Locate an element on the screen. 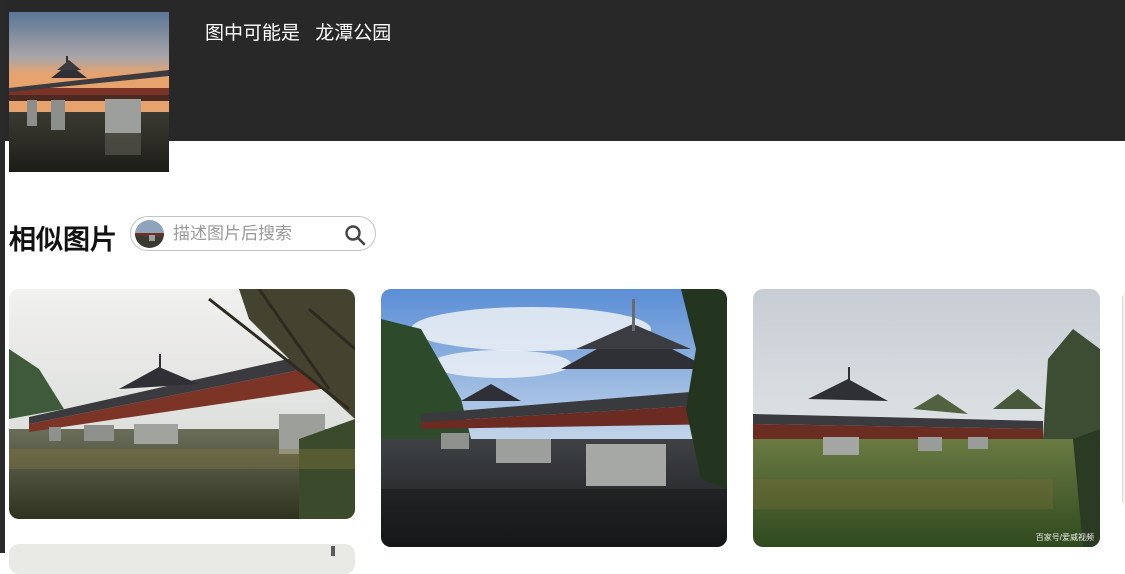  search-icon is located at coordinates (355, 235).